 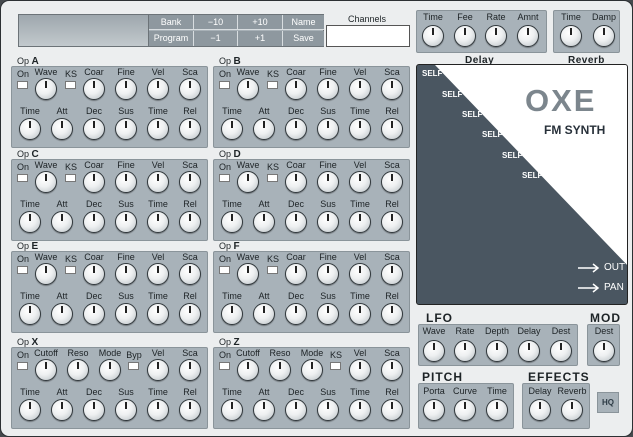 What do you see at coordinates (264, 222) in the screenshot?
I see `op-d-att-1-knob` at bounding box center [264, 222].